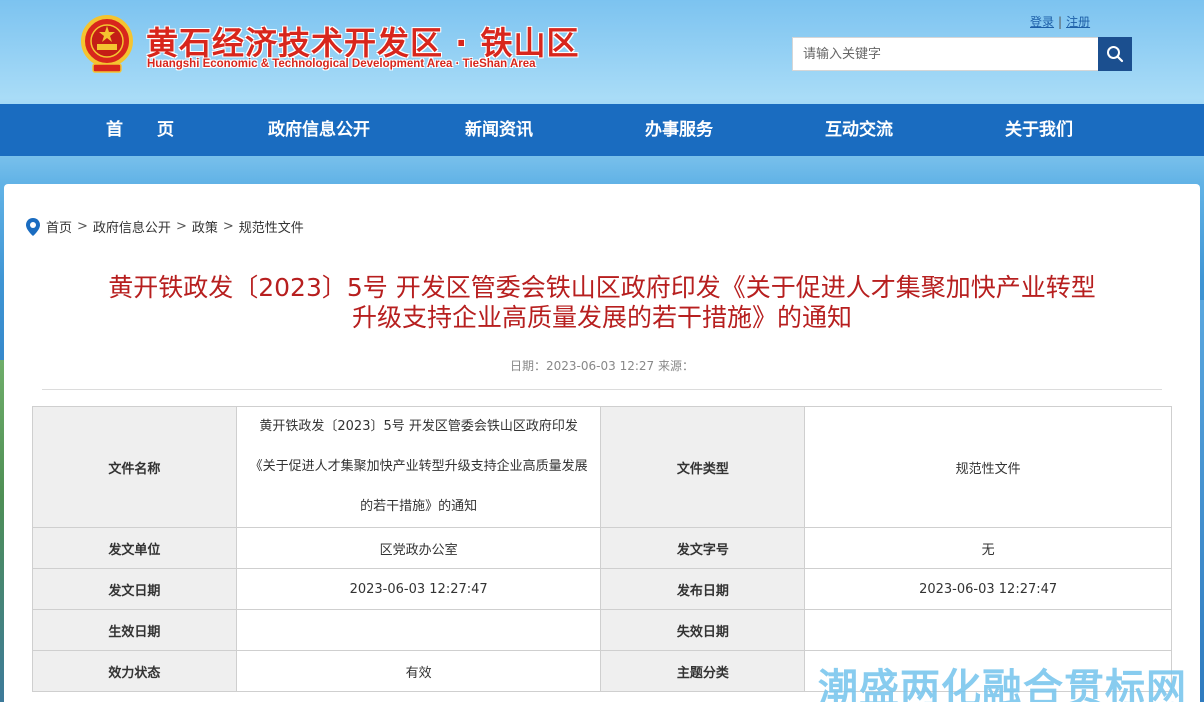 The width and height of the screenshot is (1204, 702). What do you see at coordinates (419, 506) in the screenshot?
I see `doc-name-line: 的若干措施》的通知` at bounding box center [419, 506].